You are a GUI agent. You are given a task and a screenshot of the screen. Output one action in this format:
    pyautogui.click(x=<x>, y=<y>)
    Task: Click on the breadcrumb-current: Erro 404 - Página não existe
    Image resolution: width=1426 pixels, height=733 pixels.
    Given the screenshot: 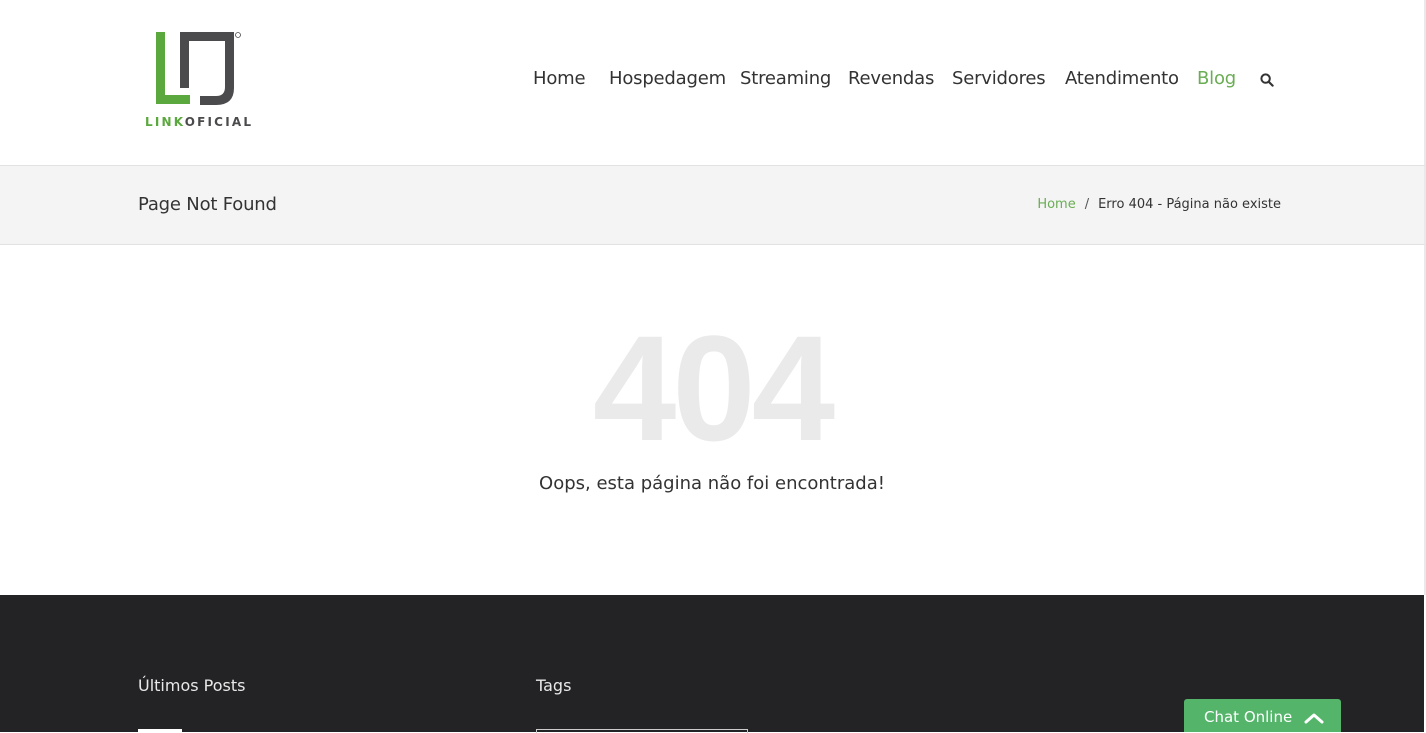 What is the action you would take?
    pyautogui.click(x=1189, y=204)
    